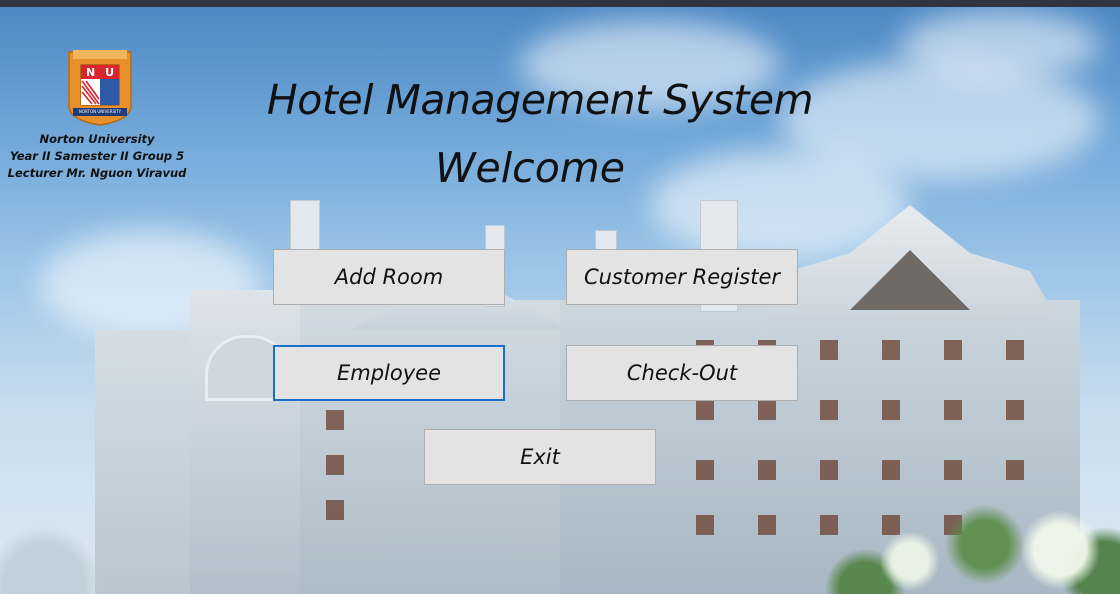 The width and height of the screenshot is (1120, 594). I want to click on employee-button: Employee, so click(389, 373).